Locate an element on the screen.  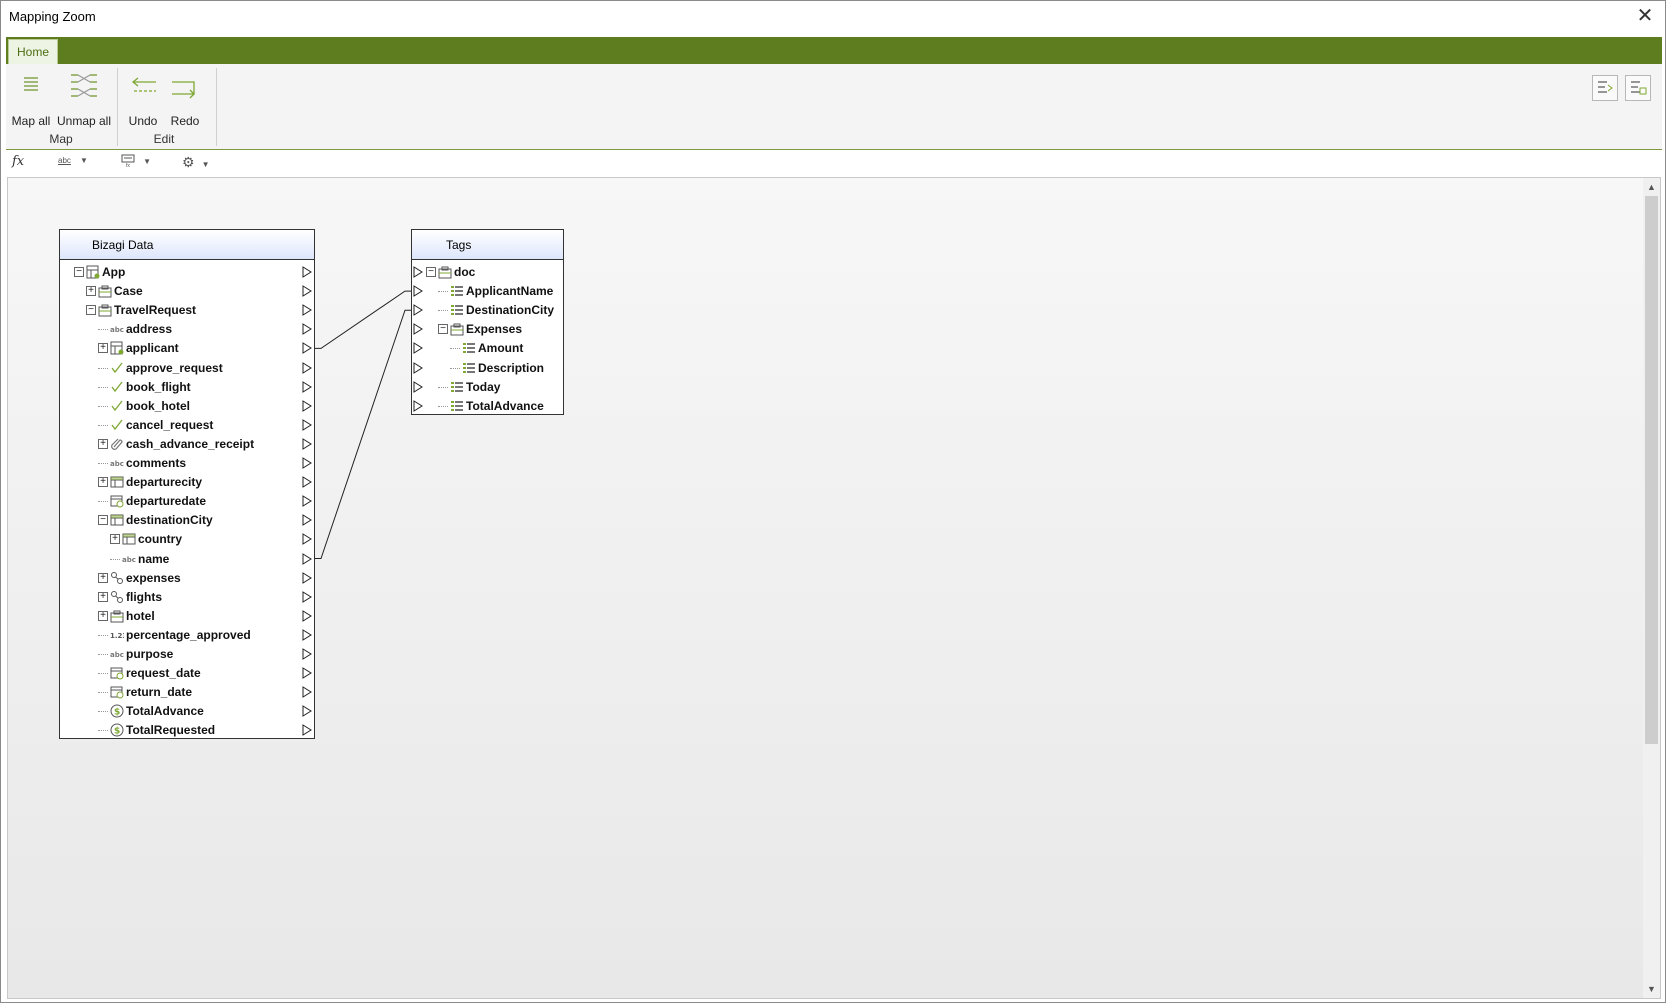
tree-row-book-hotel: book_hotel is located at coordinates (187, 406).